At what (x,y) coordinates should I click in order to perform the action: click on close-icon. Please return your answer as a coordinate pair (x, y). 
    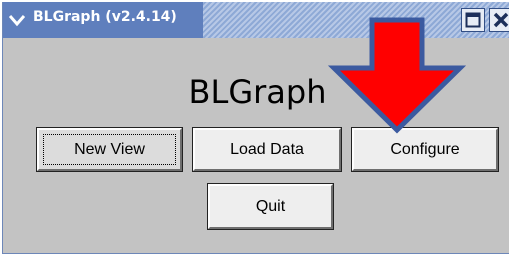
    Looking at the image, I should click on (501, 20).